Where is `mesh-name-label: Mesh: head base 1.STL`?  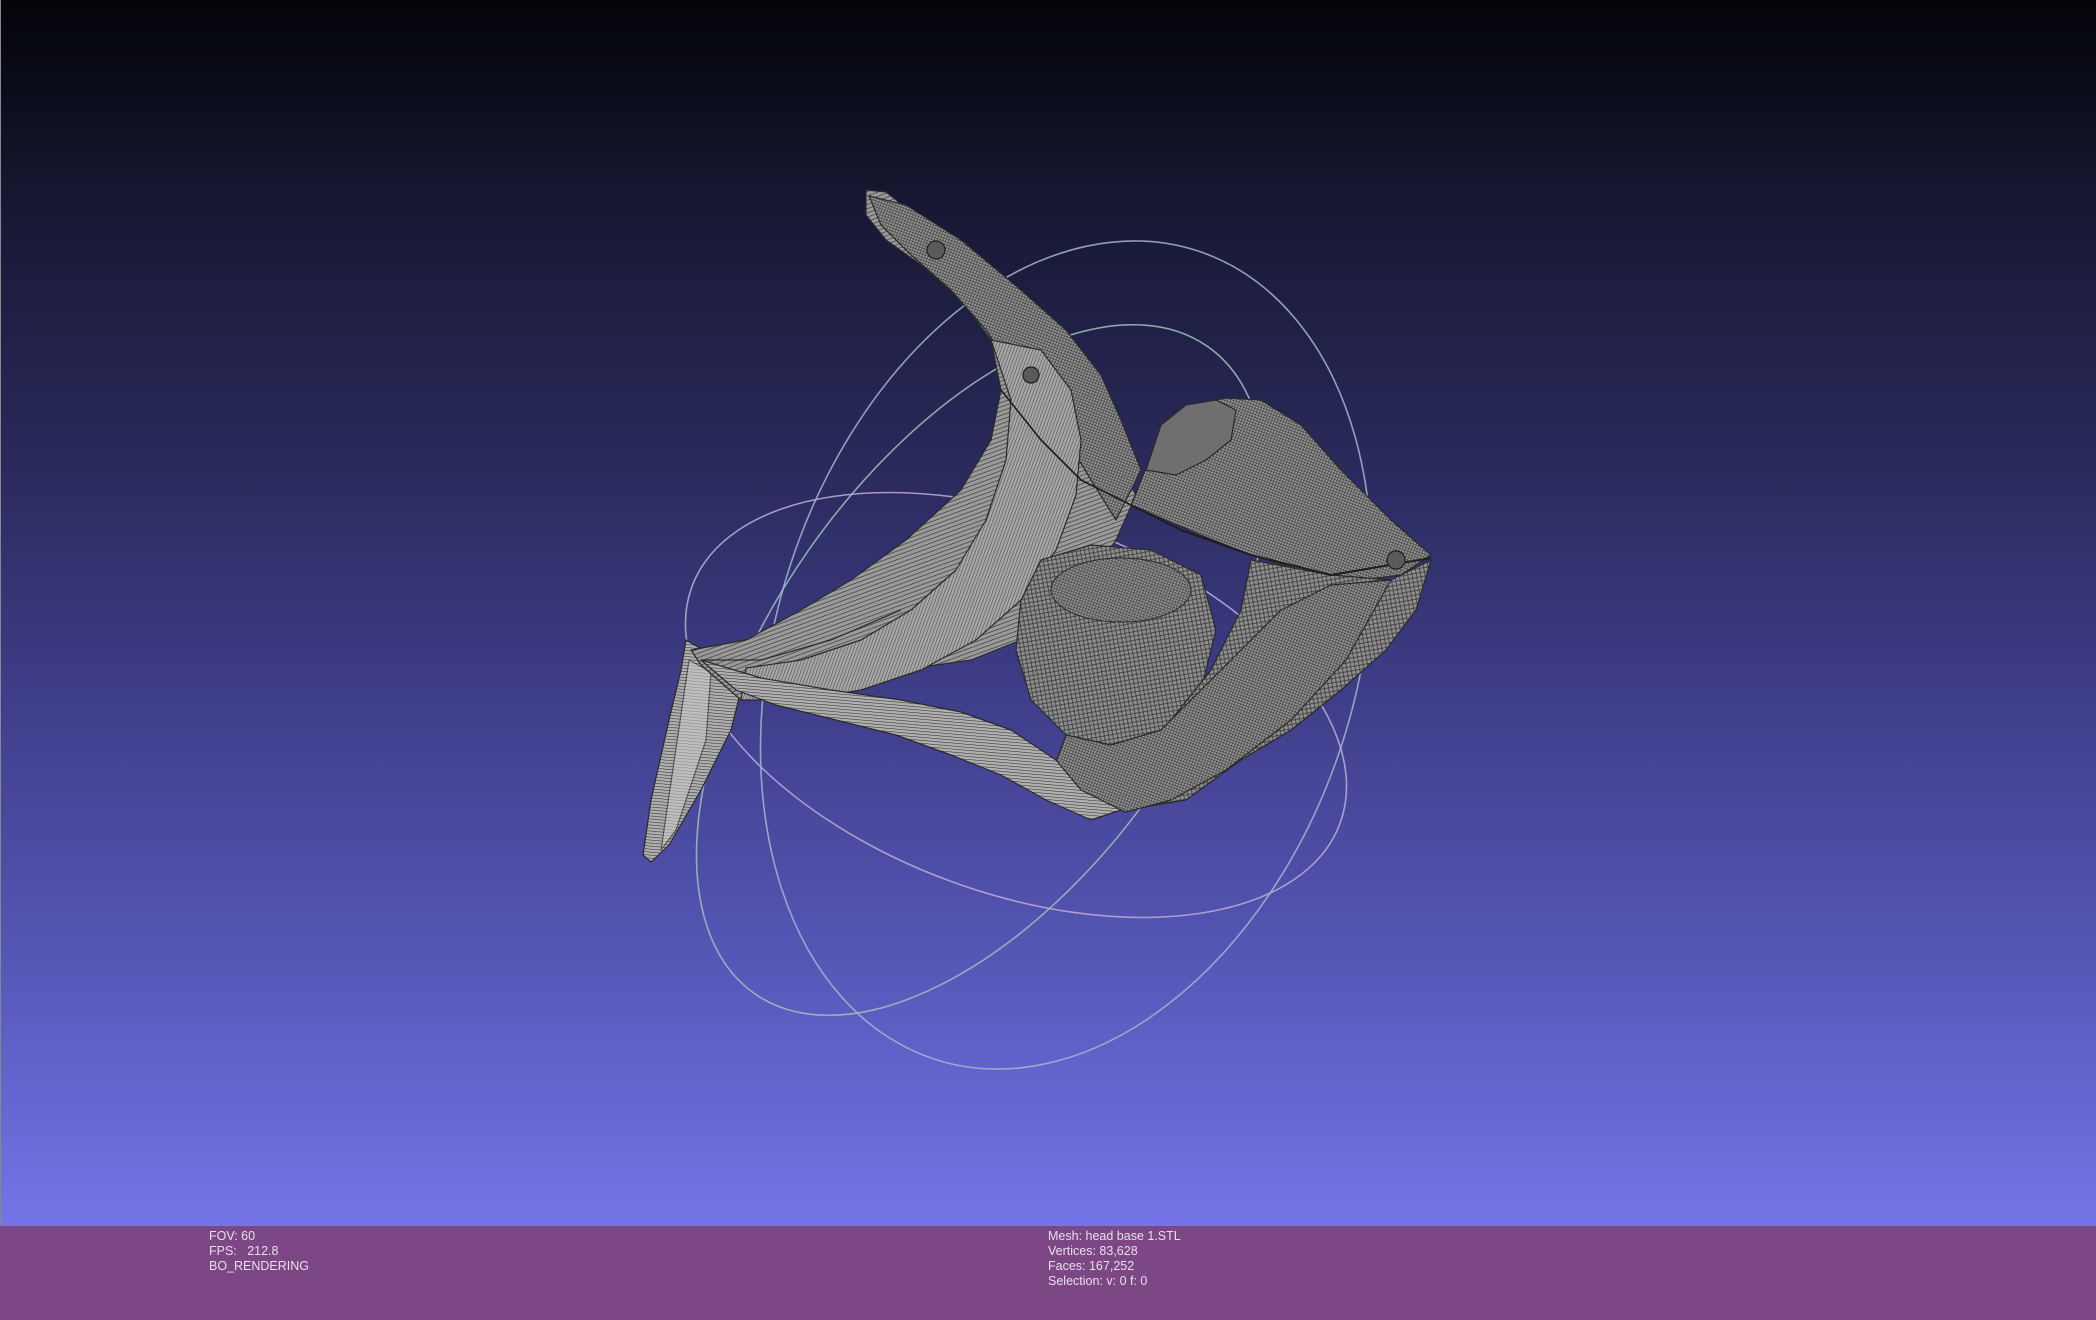
mesh-name-label: Mesh: head base 1.STL is located at coordinates (1114, 1236).